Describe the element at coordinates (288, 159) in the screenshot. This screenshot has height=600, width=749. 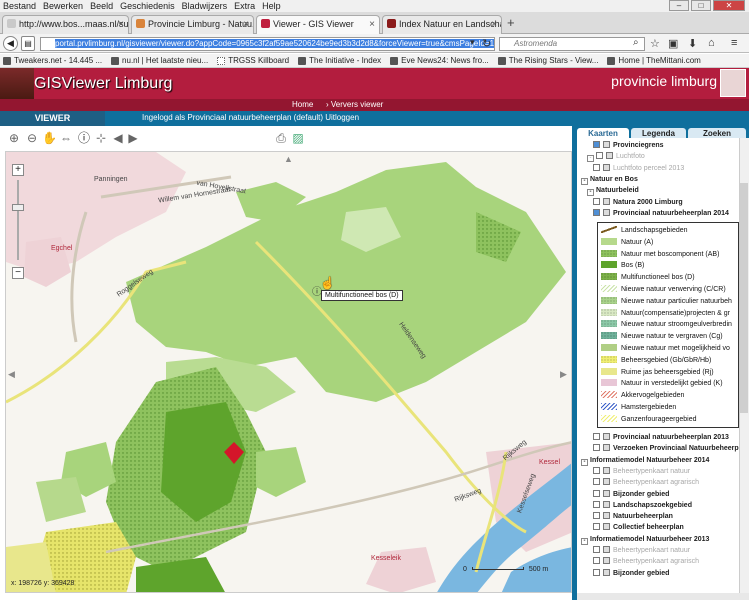
I see `pan-north-icon: ▲` at that location.